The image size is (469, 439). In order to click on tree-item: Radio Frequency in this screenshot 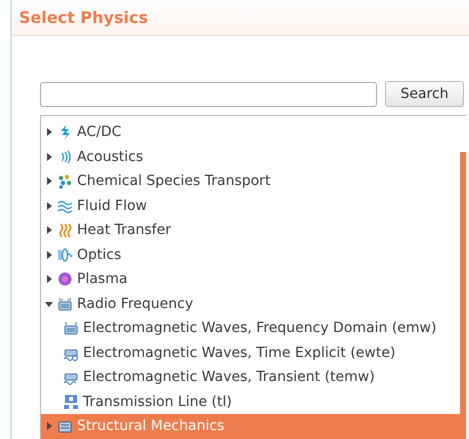, I will do `click(250, 304)`.